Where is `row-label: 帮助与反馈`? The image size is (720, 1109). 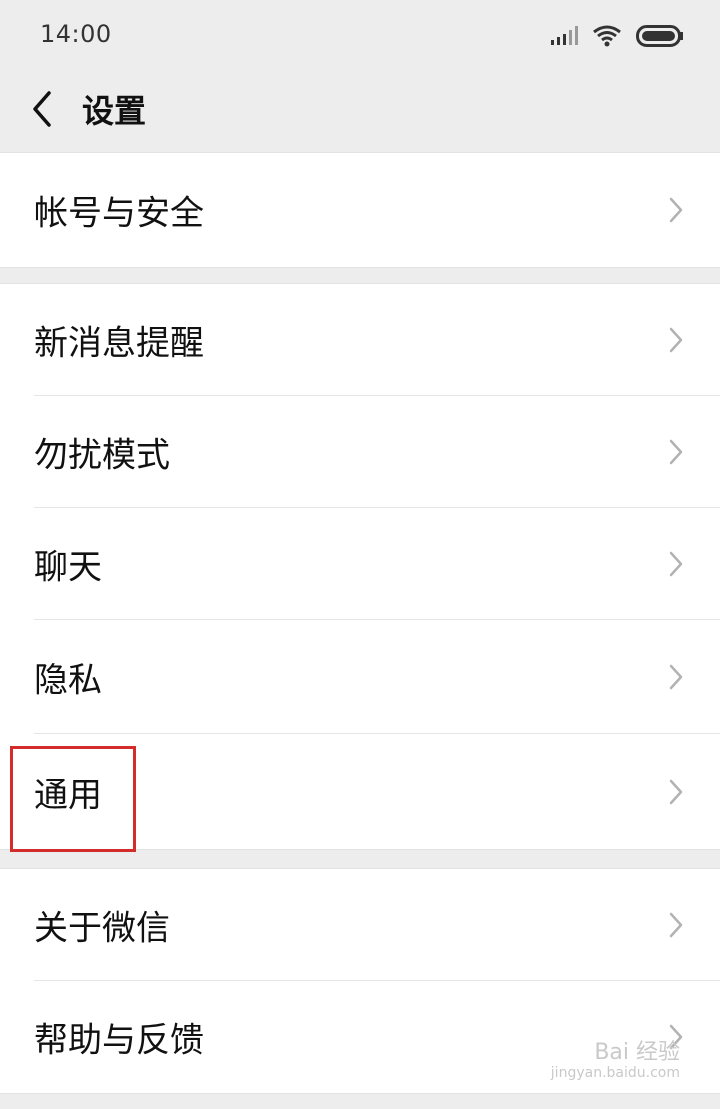
row-label: 帮助与反馈 is located at coordinates (119, 1040).